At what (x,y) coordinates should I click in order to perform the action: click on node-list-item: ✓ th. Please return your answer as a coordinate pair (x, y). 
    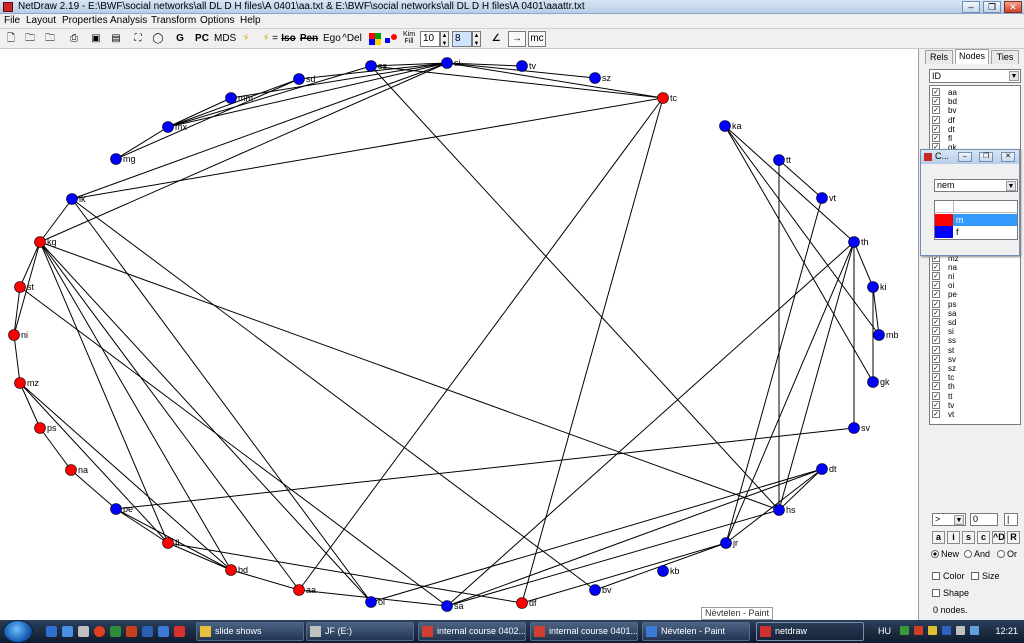
    Looking at the image, I should click on (975, 386).